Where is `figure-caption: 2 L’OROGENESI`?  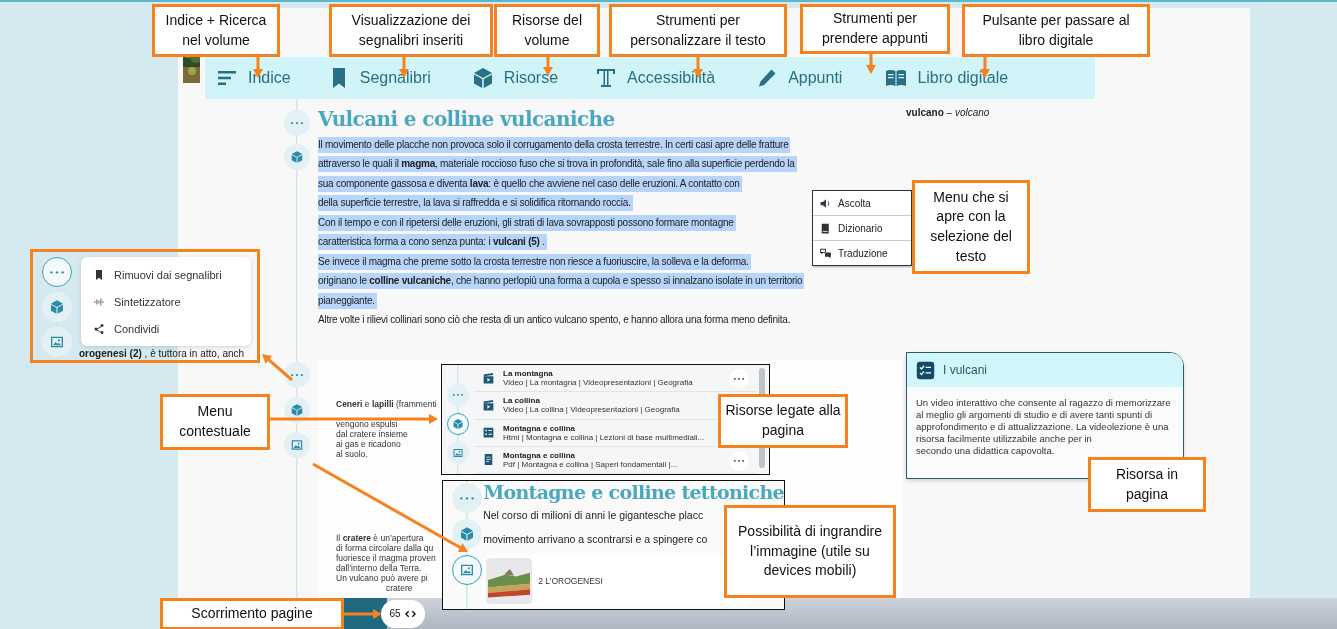 figure-caption: 2 L’OROGENESI is located at coordinates (570, 581).